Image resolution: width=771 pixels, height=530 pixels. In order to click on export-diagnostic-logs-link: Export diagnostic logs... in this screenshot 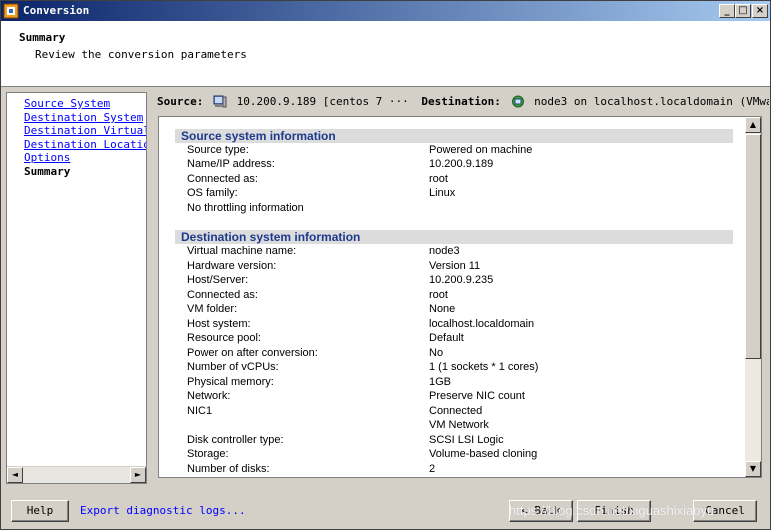, I will do `click(163, 510)`.